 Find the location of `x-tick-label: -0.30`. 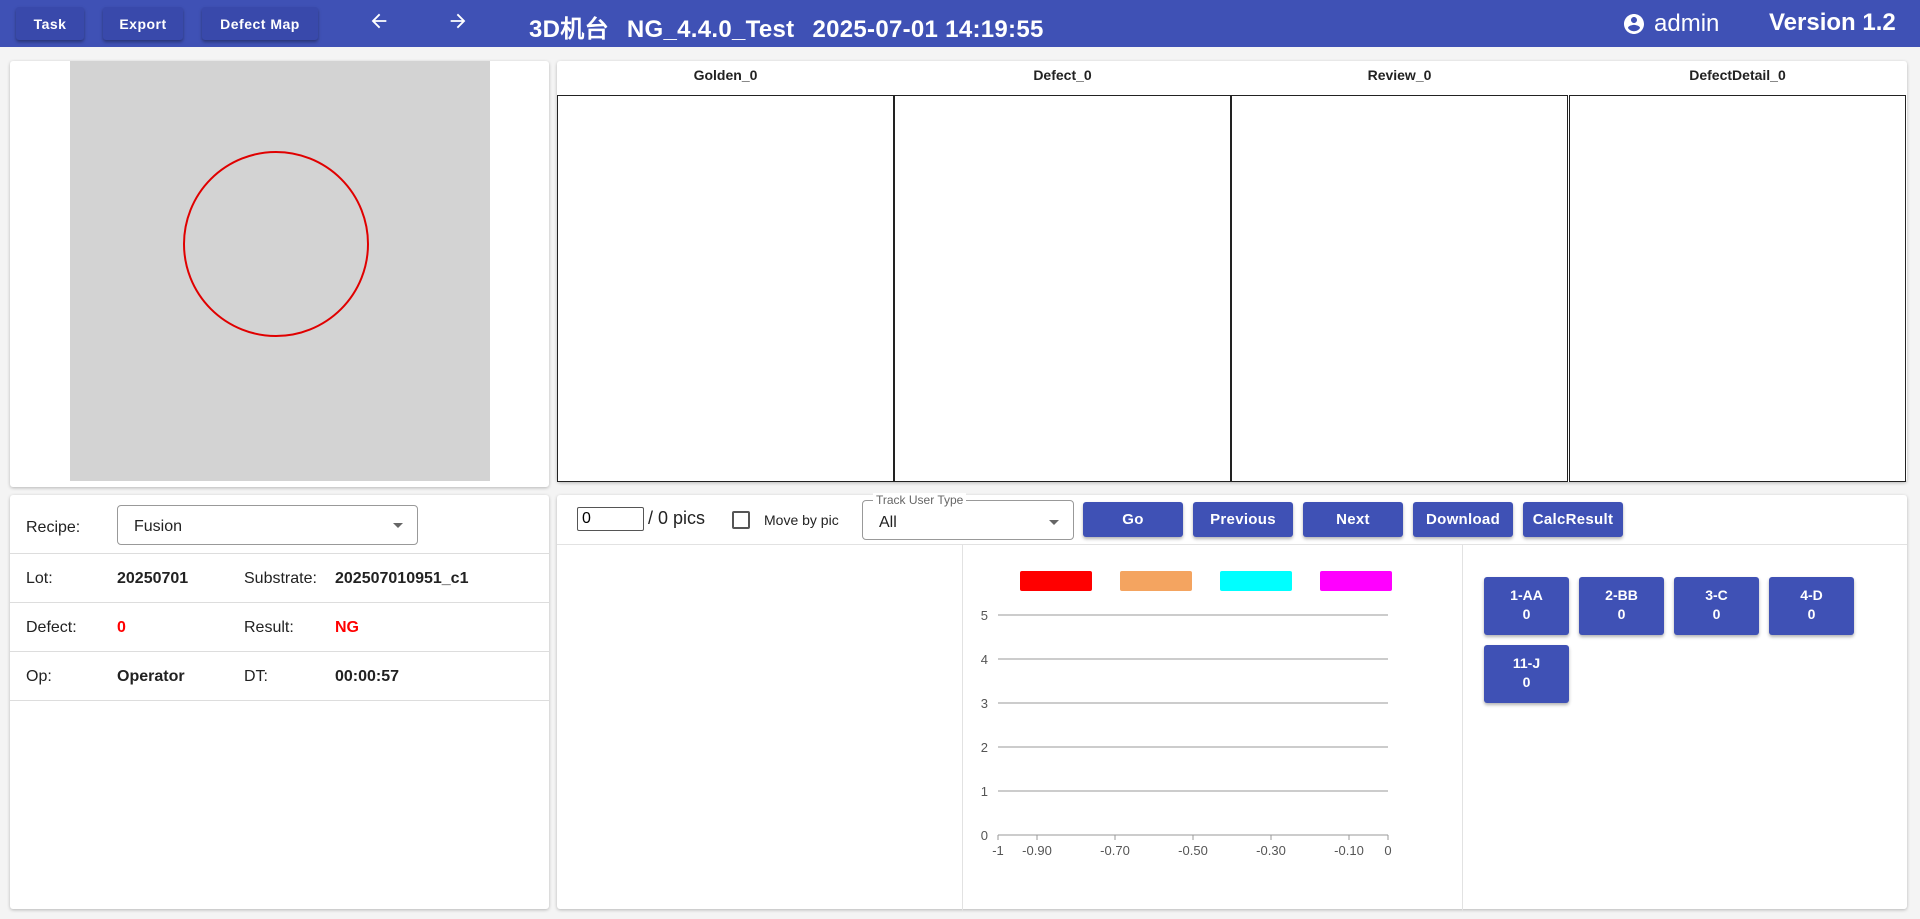

x-tick-label: -0.30 is located at coordinates (1271, 849).